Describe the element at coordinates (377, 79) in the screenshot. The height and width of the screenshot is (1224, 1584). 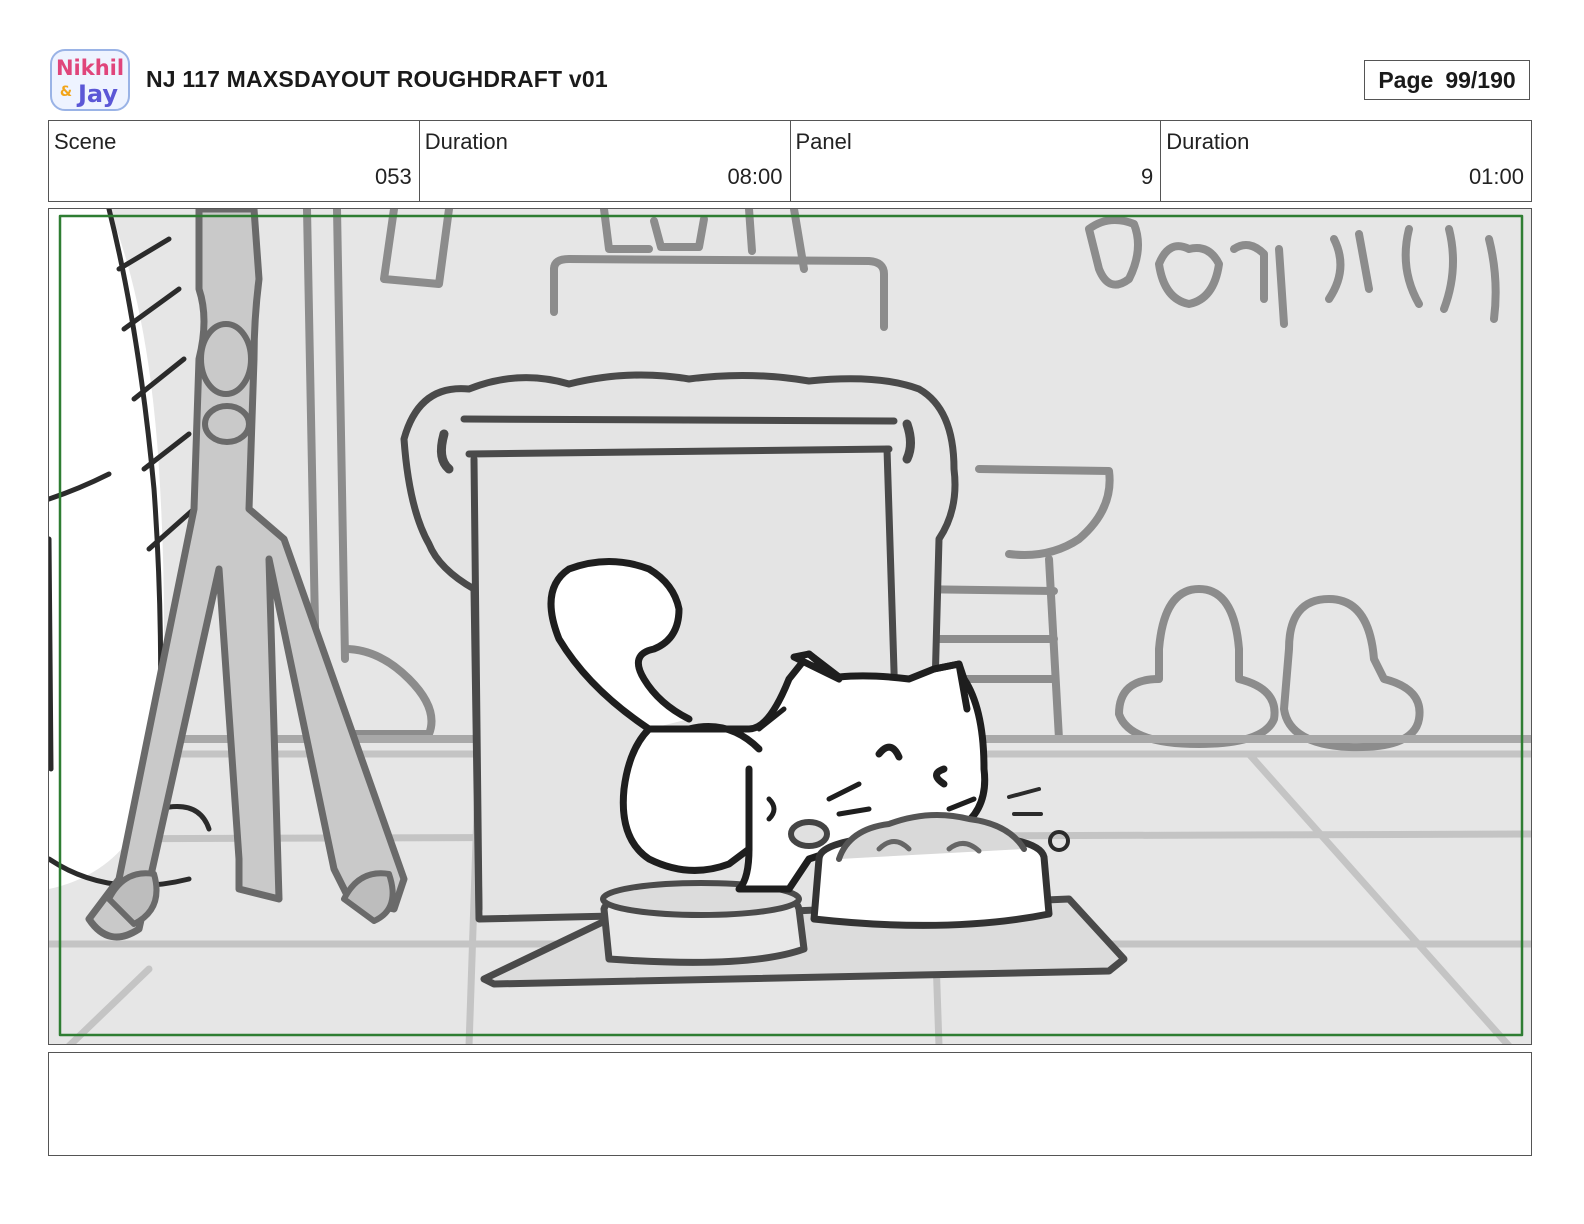
I see `document-title: NJ 117 MAXSDAYOUT ROUGHDRAFT v01` at that location.